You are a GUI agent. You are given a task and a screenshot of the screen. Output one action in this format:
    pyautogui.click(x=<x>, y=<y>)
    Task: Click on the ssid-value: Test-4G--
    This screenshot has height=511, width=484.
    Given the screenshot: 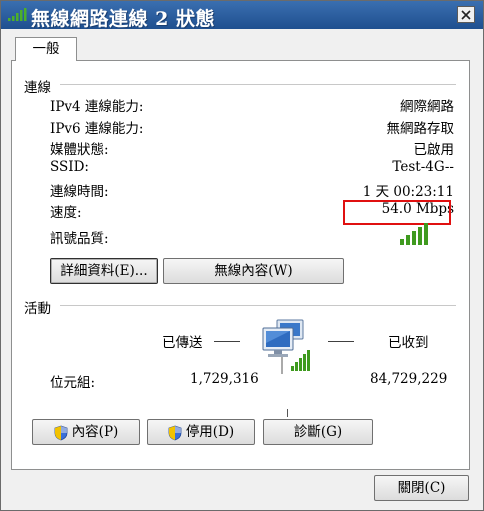 What is the action you would take?
    pyautogui.click(x=423, y=167)
    